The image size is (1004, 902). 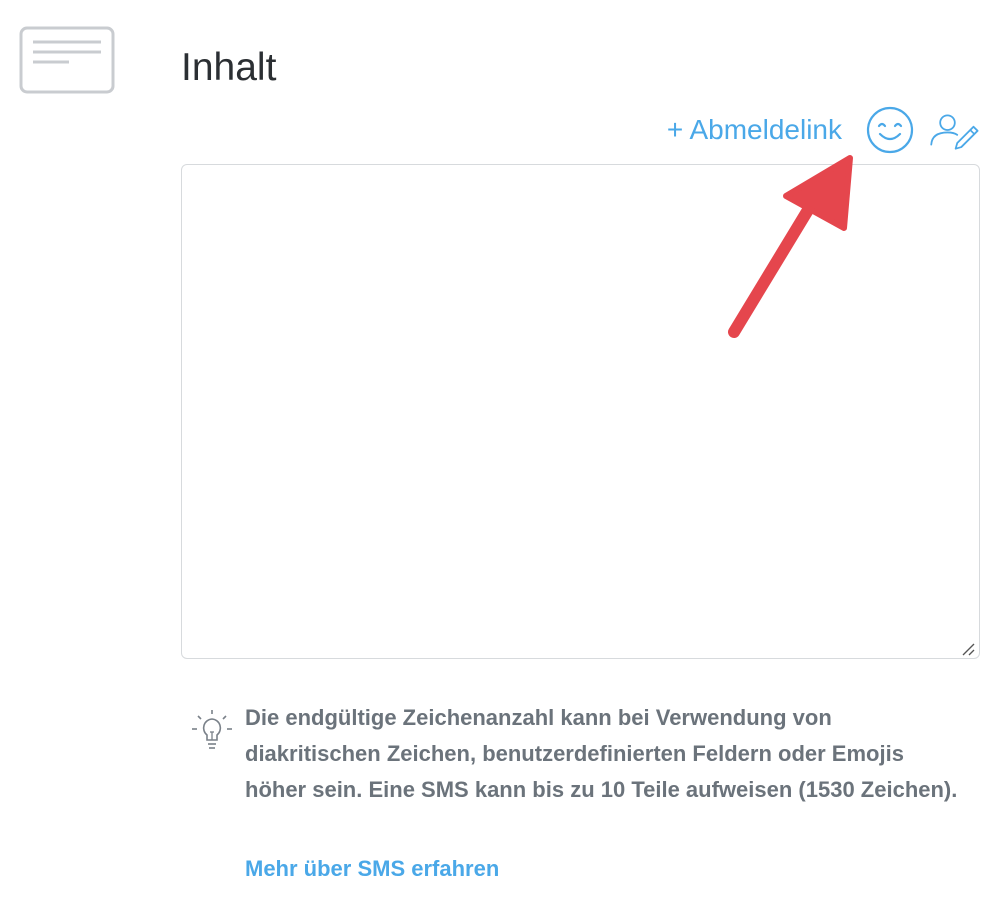 What do you see at coordinates (968, 649) in the screenshot?
I see `resize-handle-icon` at bounding box center [968, 649].